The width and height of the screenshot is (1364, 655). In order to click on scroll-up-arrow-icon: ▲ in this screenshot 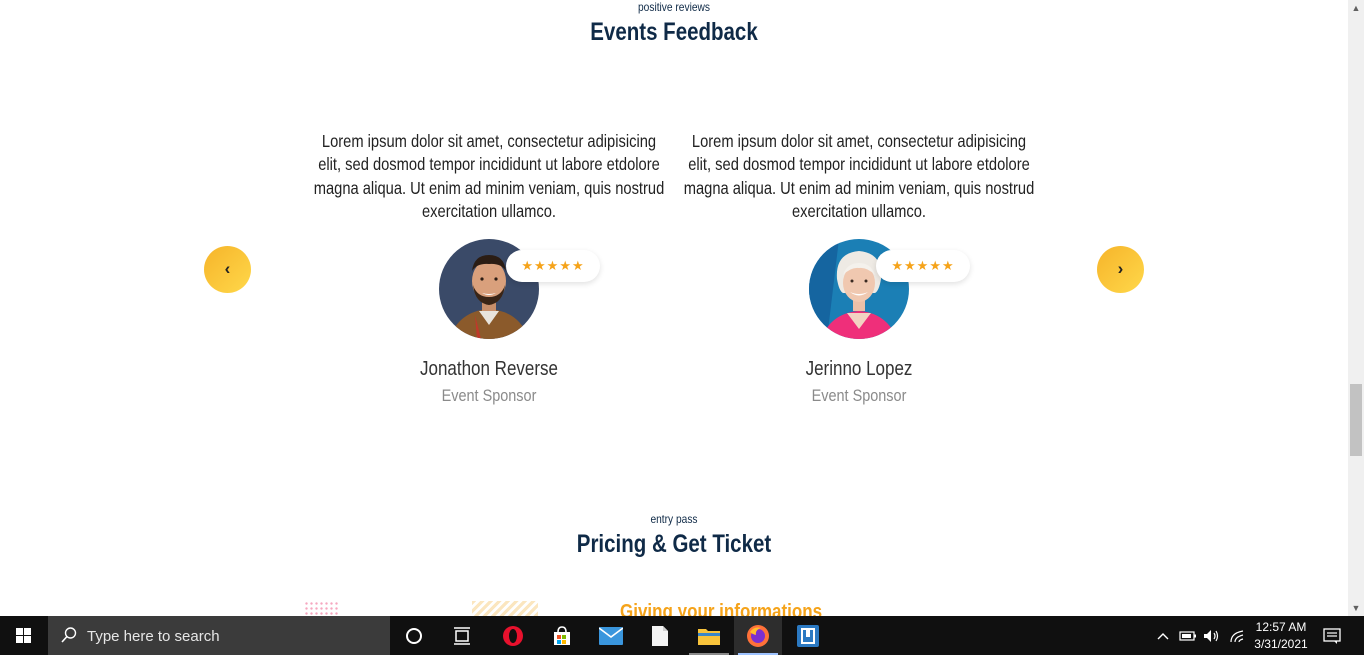, I will do `click(1356, 8)`.